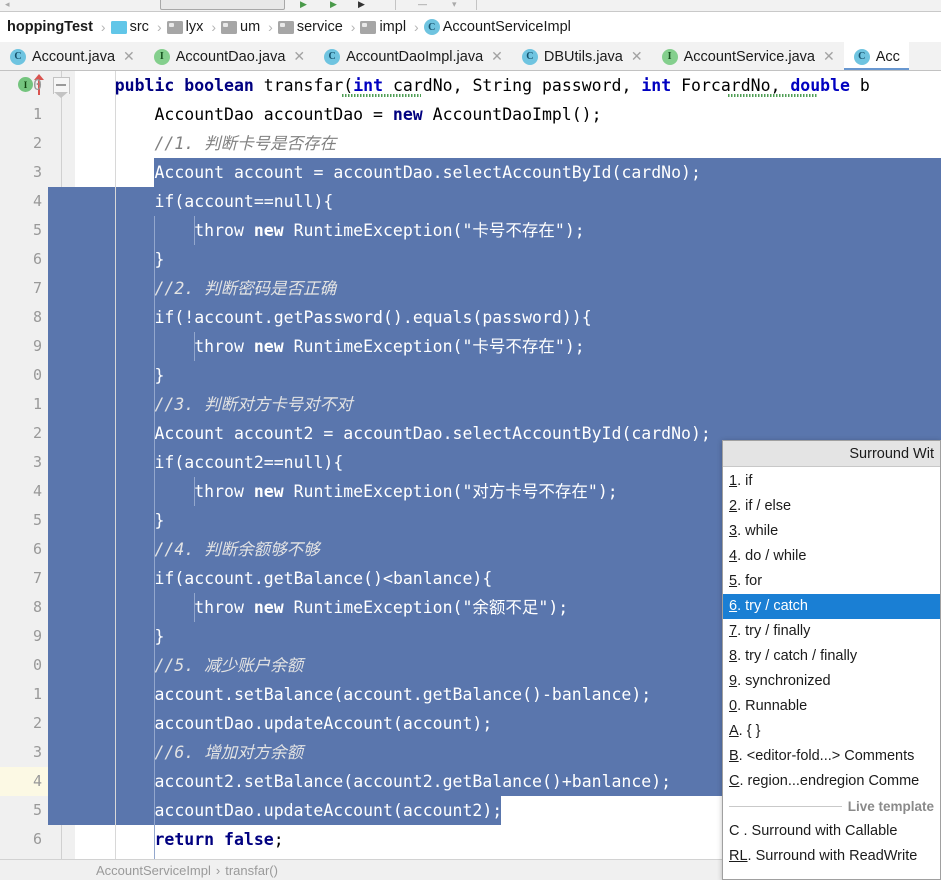 The height and width of the screenshot is (880, 941). I want to click on line-number: 0, so click(37, 375).